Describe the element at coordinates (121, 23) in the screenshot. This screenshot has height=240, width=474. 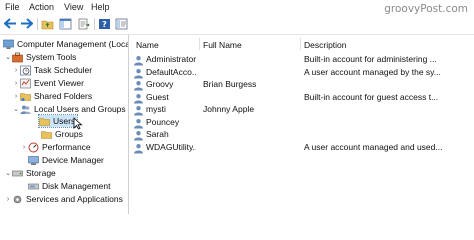
I see `properties-icon` at that location.